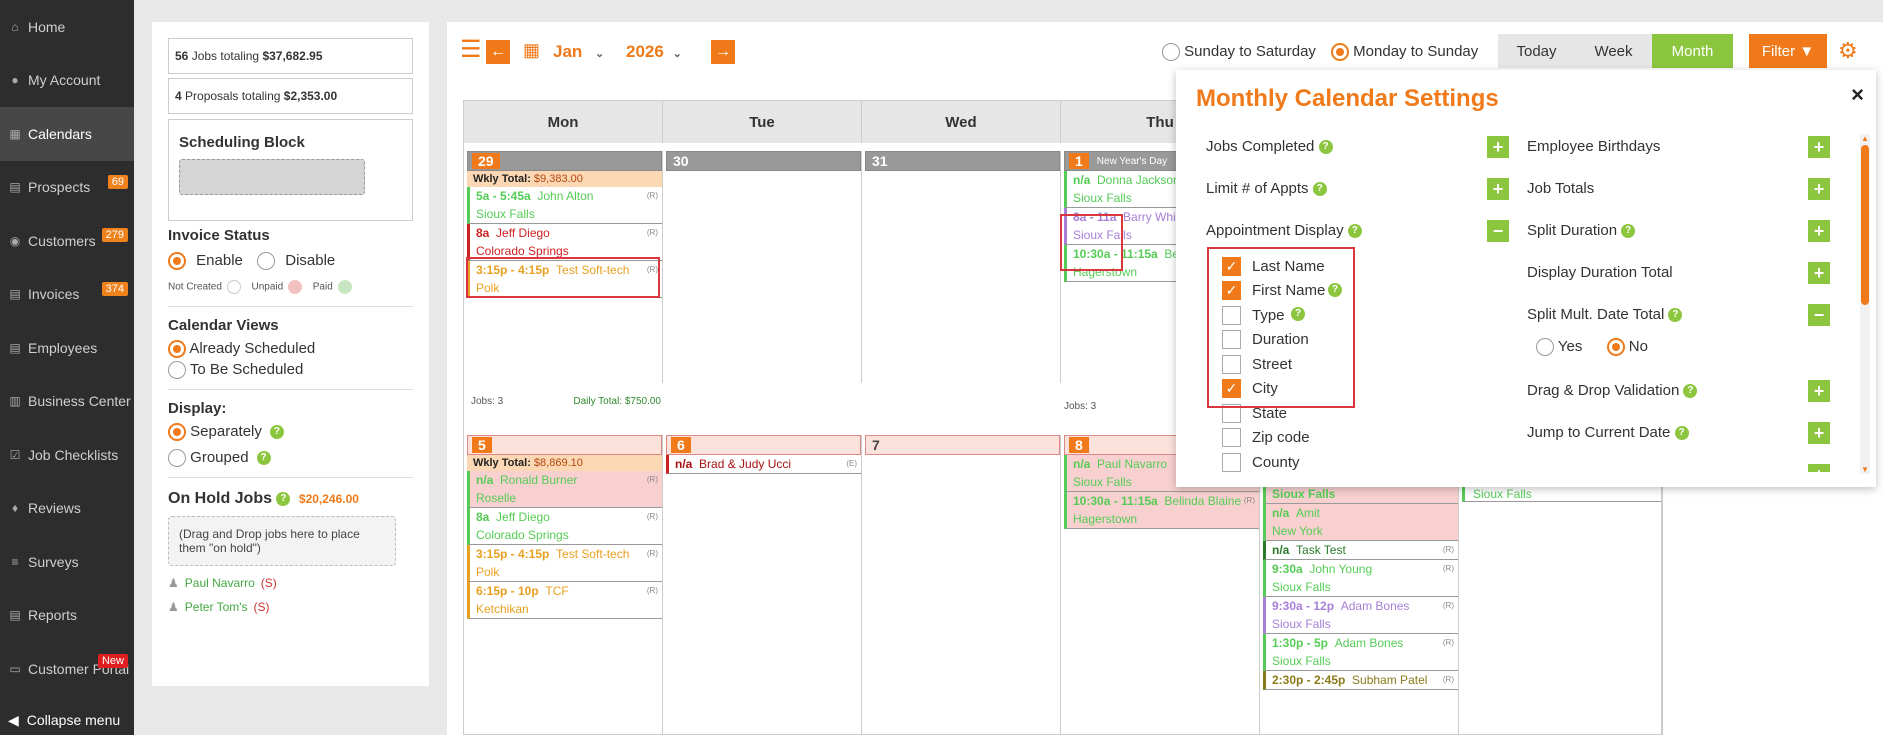  I want to click on drag-drop-validation-toggle: +, so click(1819, 391).